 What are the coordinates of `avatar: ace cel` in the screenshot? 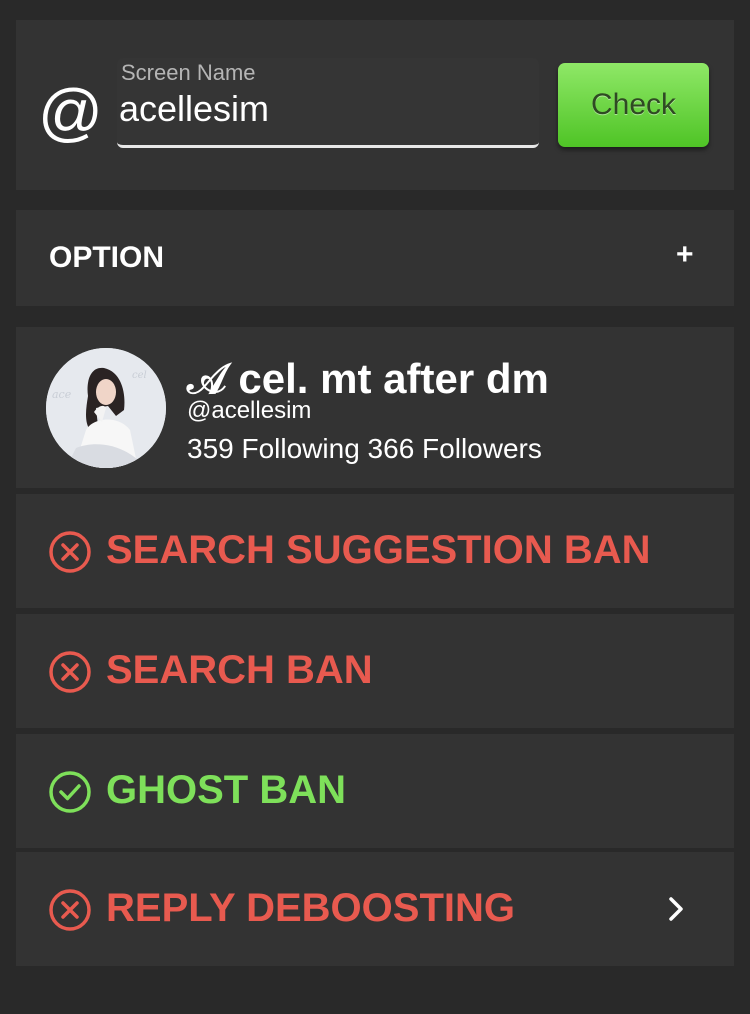 It's located at (106, 408).